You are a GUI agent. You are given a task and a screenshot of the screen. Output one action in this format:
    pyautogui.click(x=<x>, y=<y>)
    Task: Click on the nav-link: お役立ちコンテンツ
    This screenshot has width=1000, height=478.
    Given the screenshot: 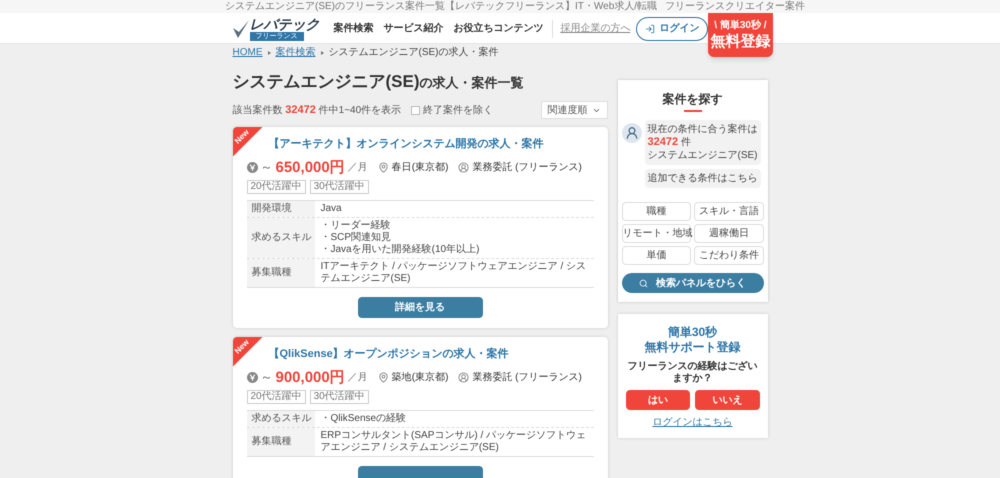 What is the action you would take?
    pyautogui.click(x=499, y=28)
    